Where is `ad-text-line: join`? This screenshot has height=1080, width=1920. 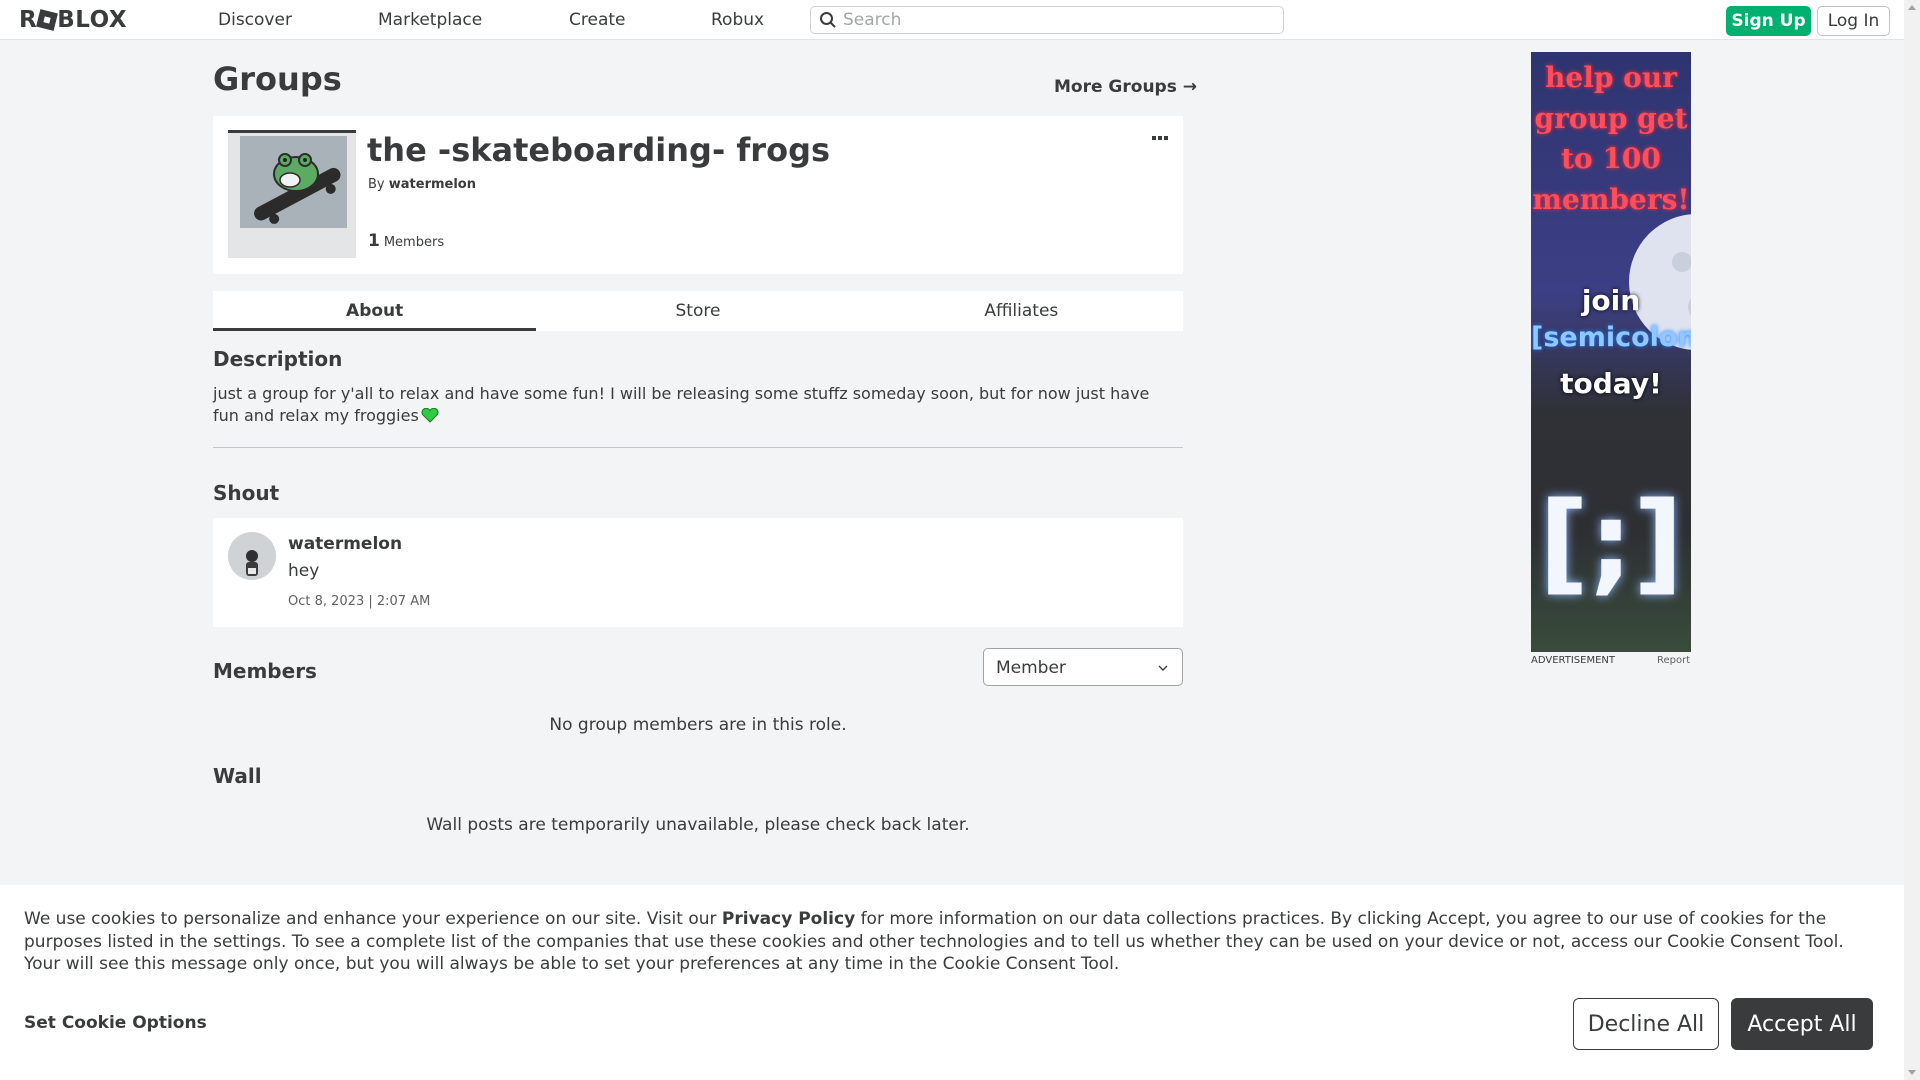 ad-text-line: join is located at coordinates (1611, 300).